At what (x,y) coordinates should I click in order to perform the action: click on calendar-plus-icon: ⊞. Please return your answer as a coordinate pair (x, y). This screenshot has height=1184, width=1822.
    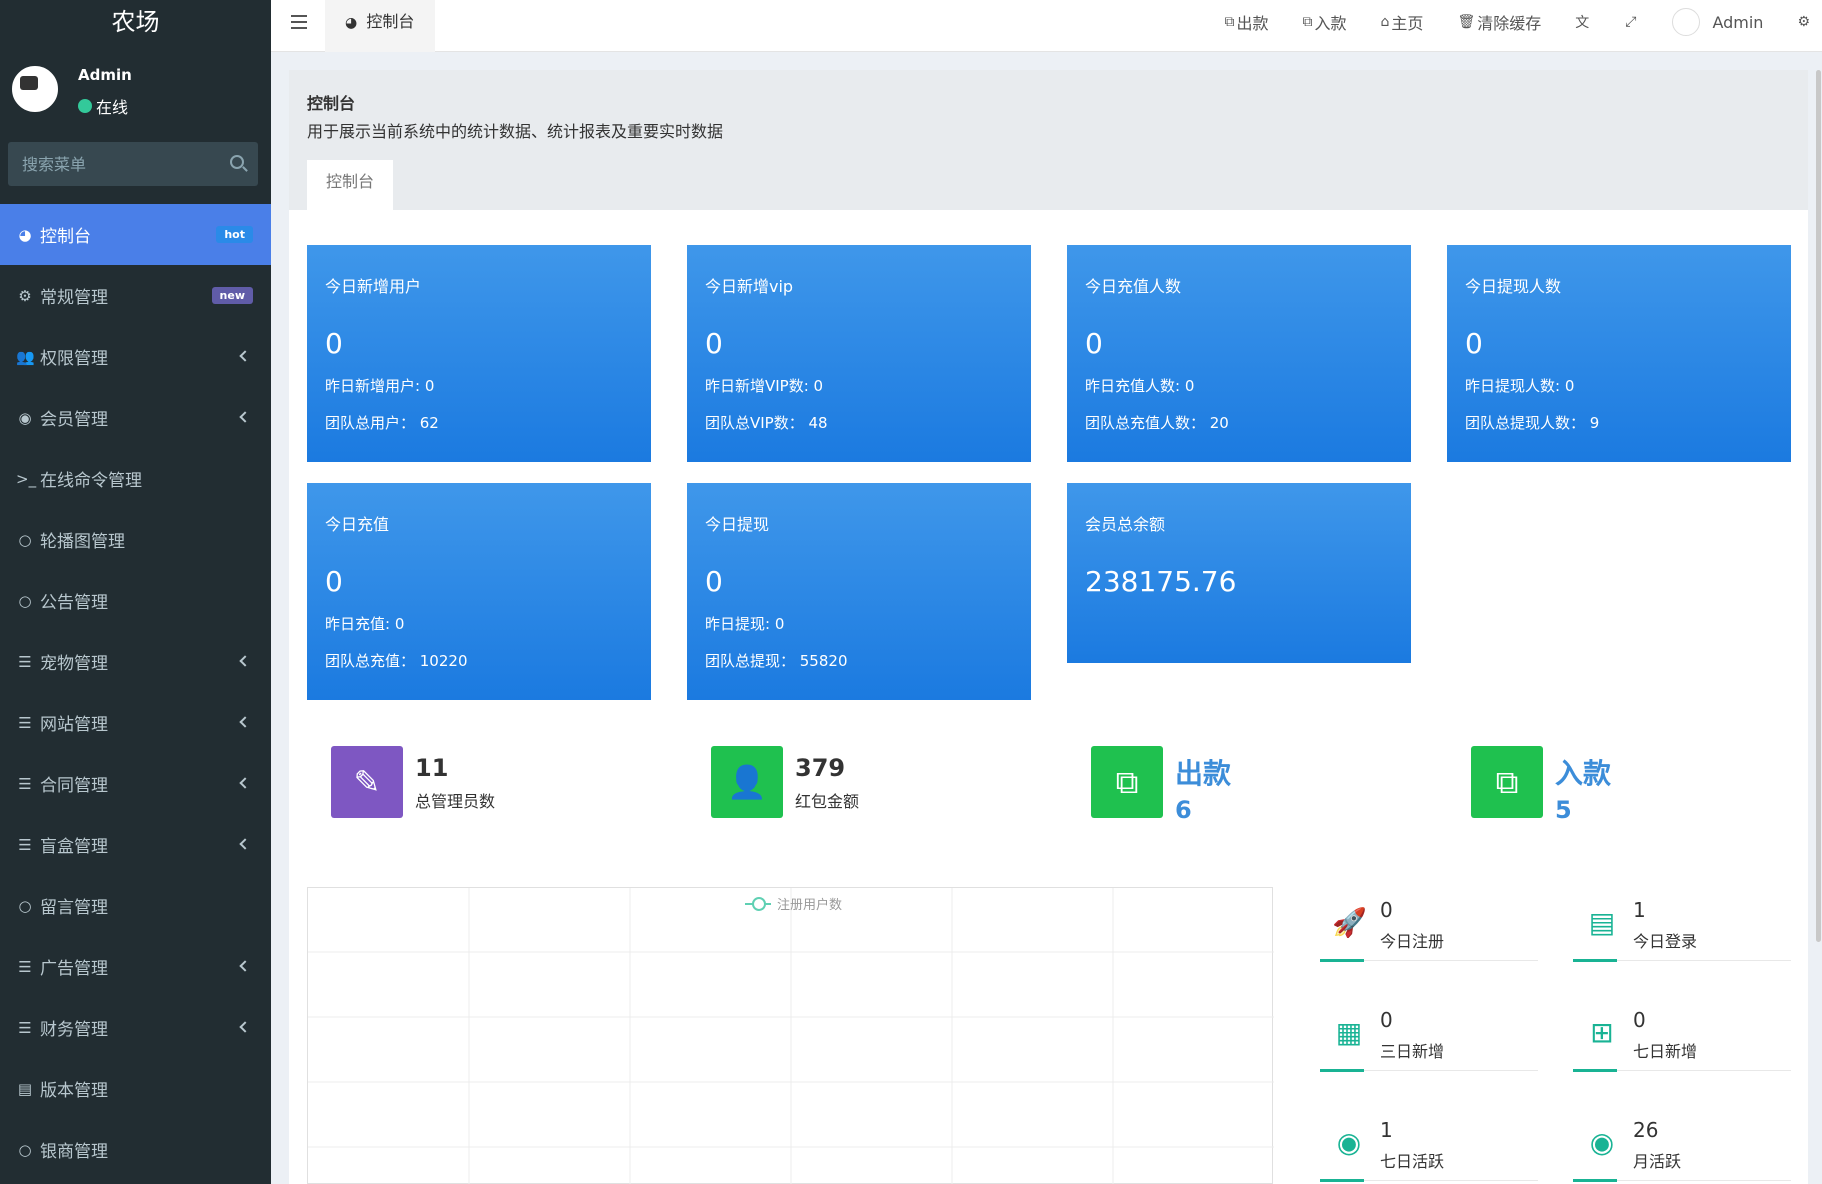
    Looking at the image, I should click on (1602, 1032).